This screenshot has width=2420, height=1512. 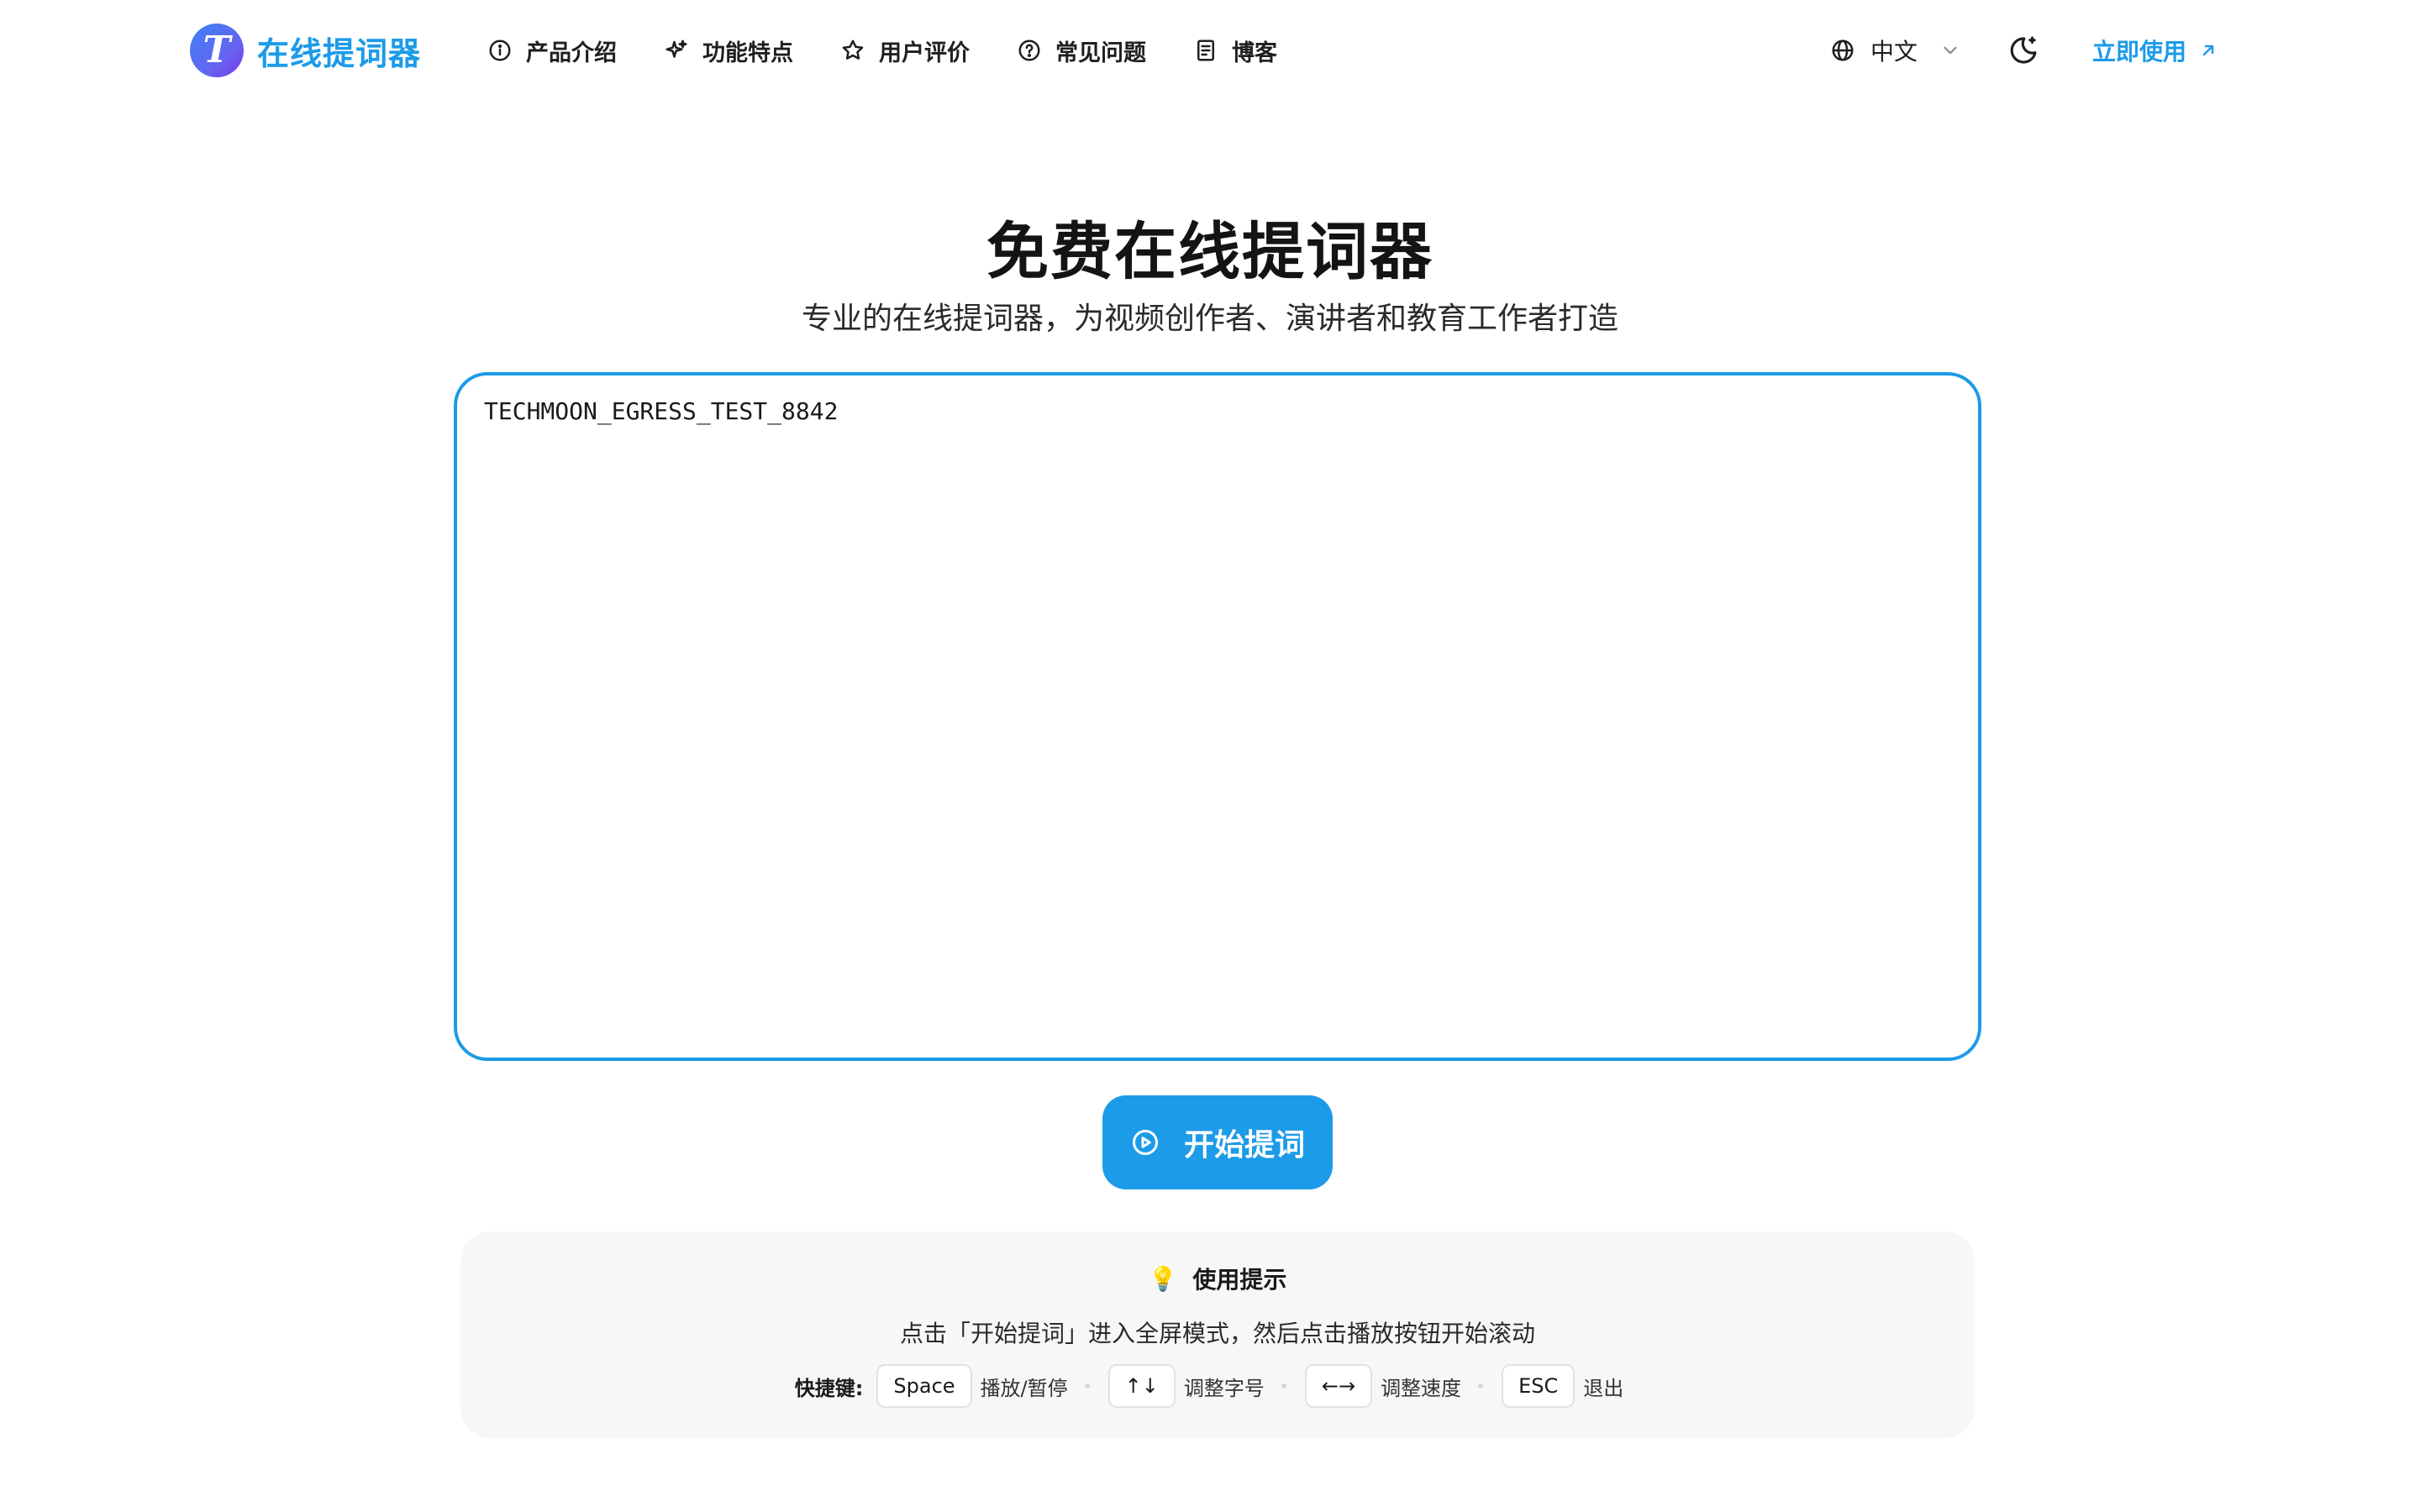 I want to click on use-now-link: 立即使用, so click(x=2155, y=50).